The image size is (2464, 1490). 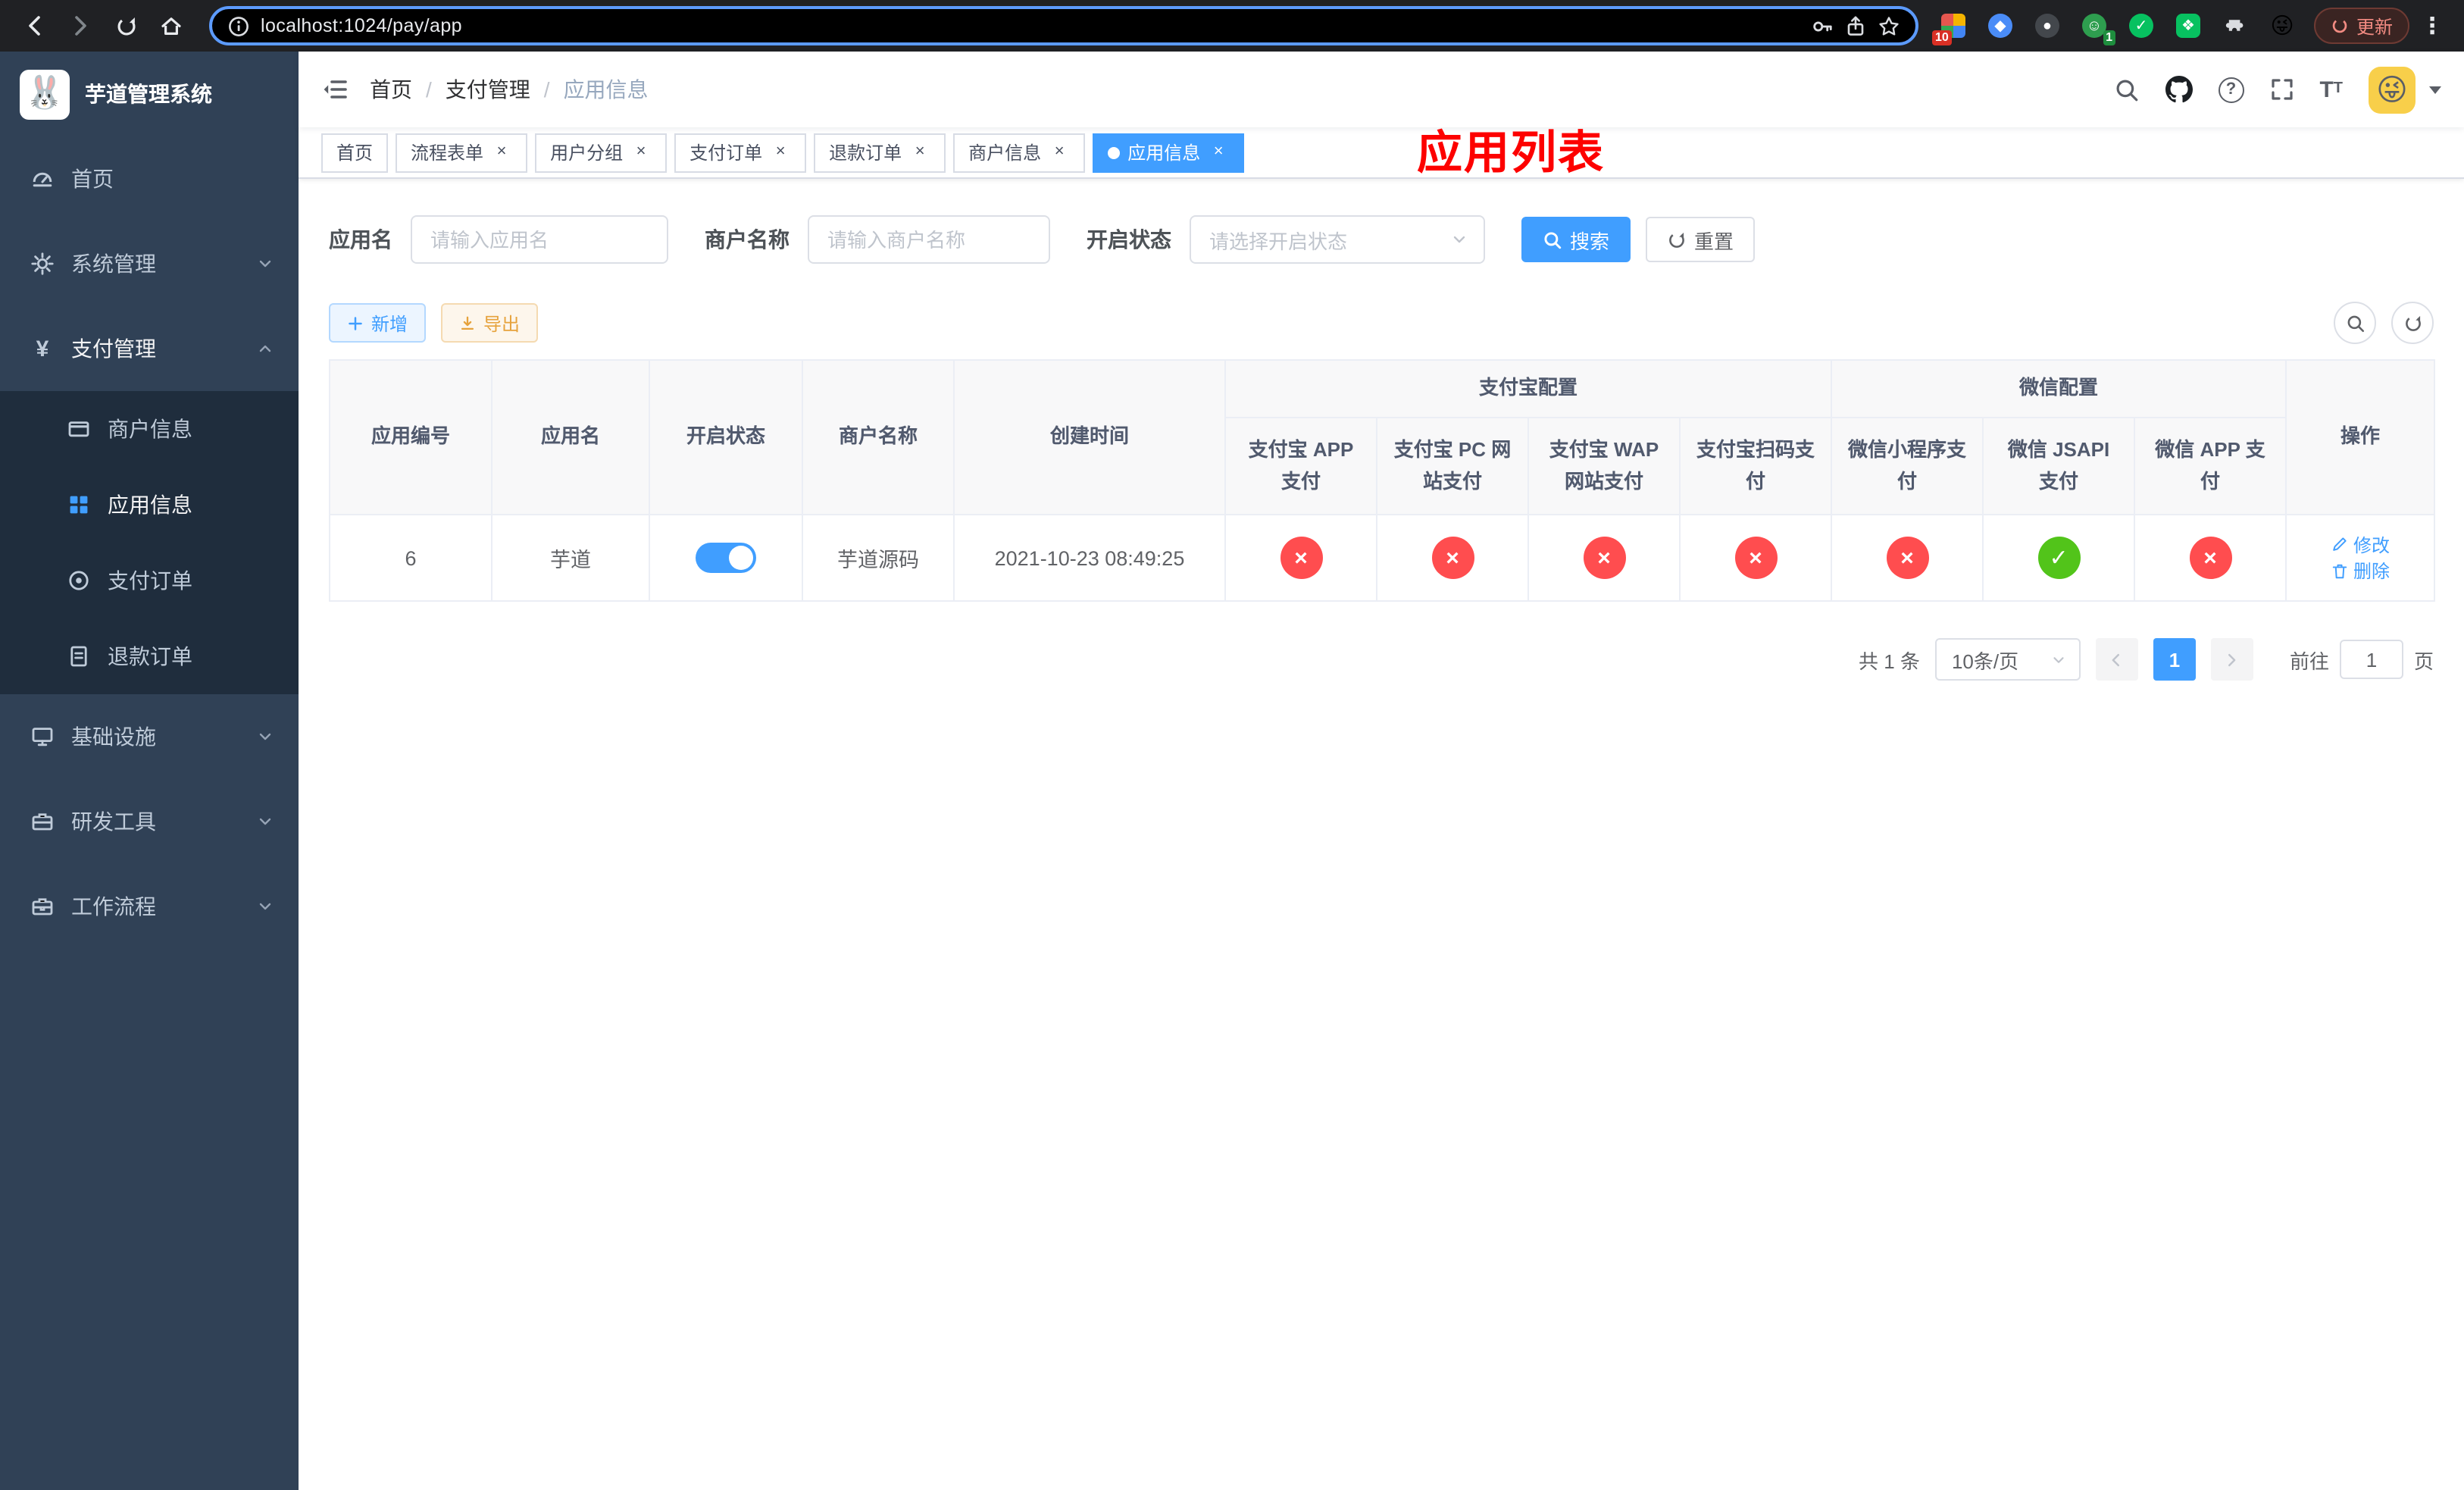 What do you see at coordinates (2360, 571) in the screenshot?
I see `delete-link: 删除` at bounding box center [2360, 571].